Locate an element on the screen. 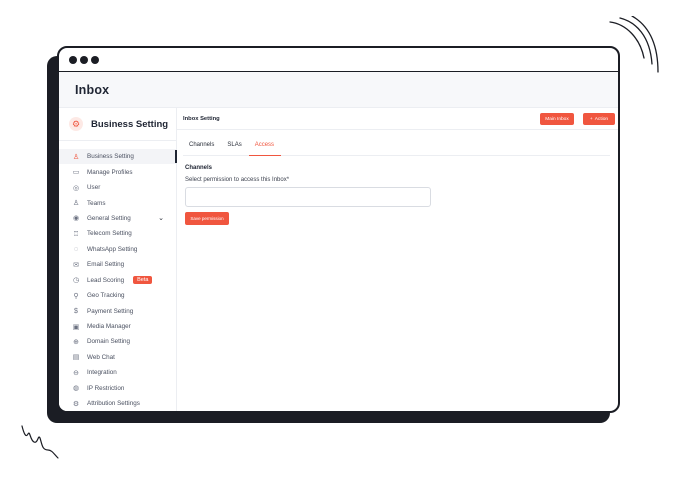  sidebar-item-business-setting: ♙ Business Setting is located at coordinates (118, 157).